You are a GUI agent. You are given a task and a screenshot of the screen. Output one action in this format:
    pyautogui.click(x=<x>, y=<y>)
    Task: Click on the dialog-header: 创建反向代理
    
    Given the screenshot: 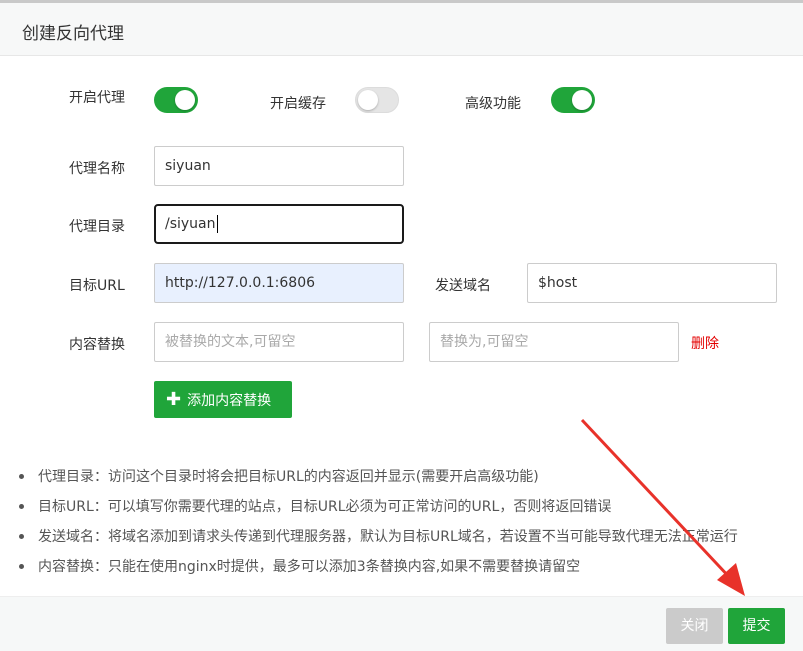 What is the action you would take?
    pyautogui.click(x=401, y=29)
    